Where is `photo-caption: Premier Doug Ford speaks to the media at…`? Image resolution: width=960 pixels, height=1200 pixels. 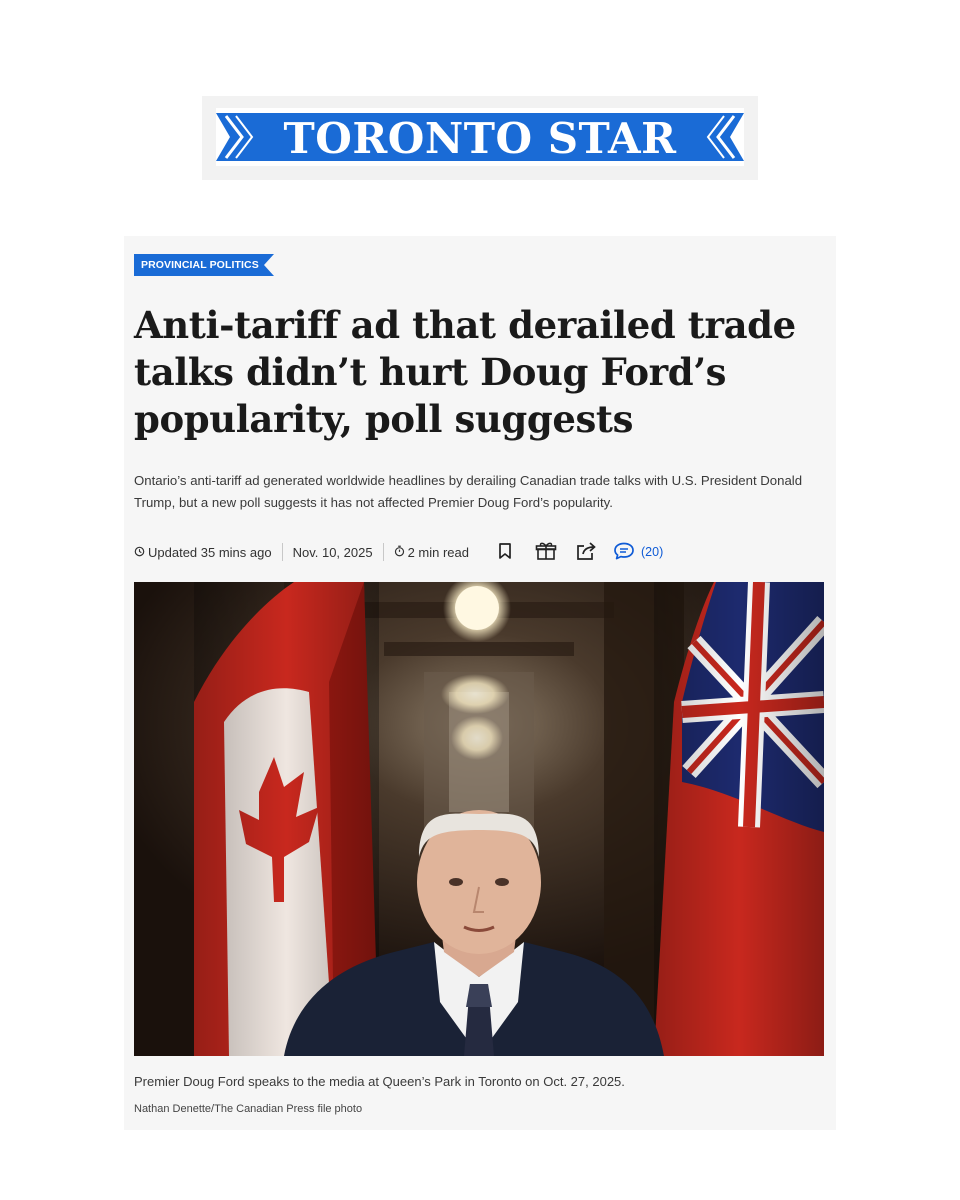 photo-caption: Premier Doug Ford speaks to the media at… is located at coordinates (379, 1081).